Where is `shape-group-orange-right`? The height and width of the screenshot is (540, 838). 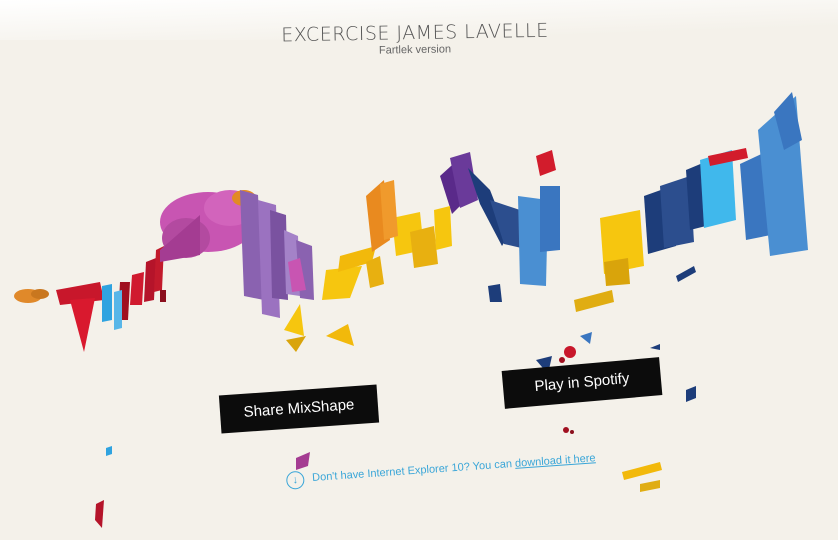 shape-group-orange-right is located at coordinates (382, 216).